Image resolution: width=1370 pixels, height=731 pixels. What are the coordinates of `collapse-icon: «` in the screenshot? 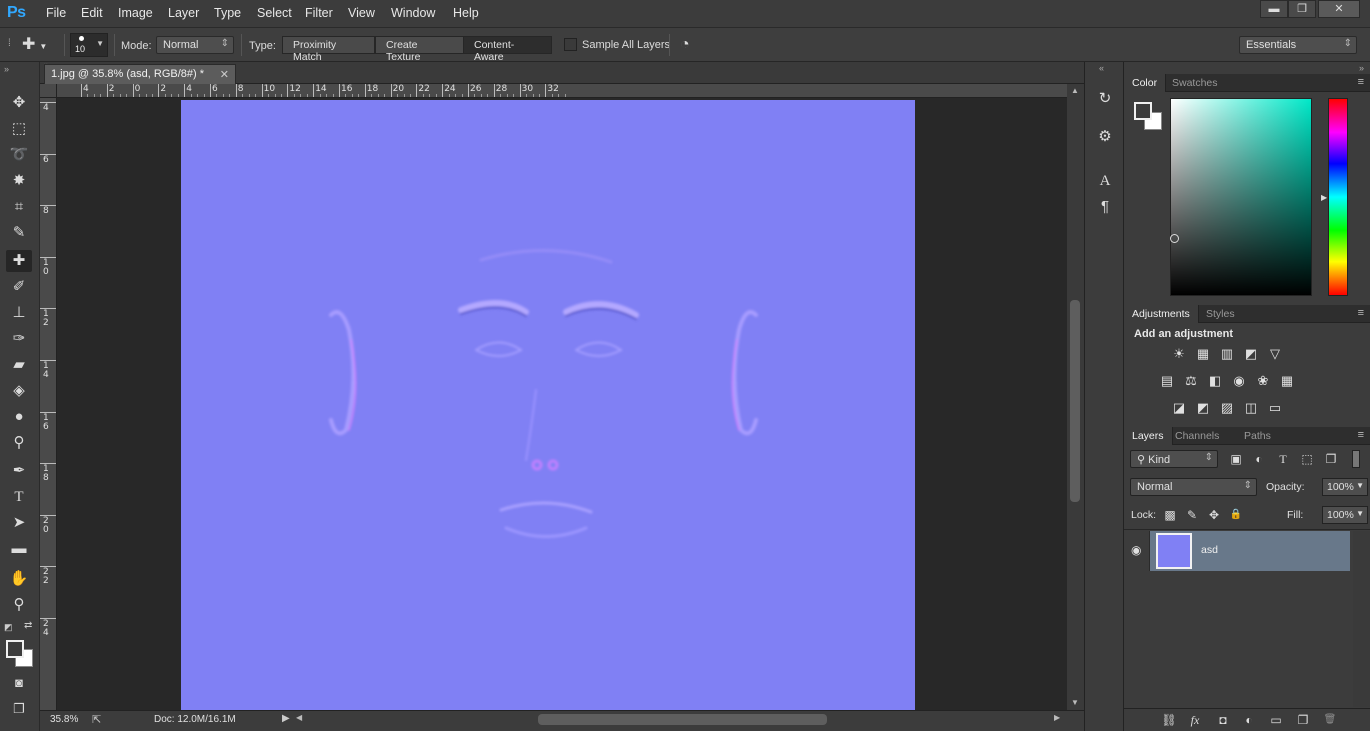 It's located at (1101, 68).